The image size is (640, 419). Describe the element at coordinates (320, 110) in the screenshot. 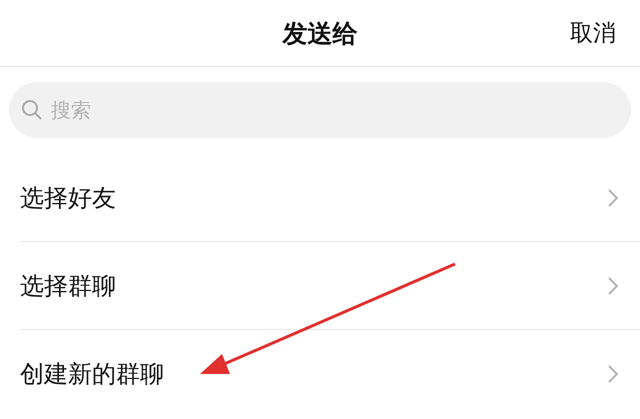

I see `search-field: 搜索` at that location.